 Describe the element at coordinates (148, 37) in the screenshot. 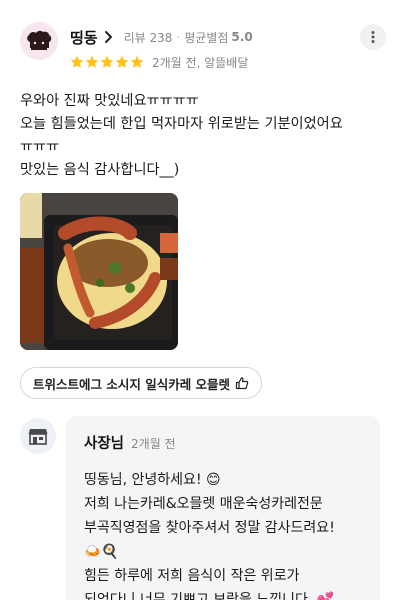

I see `review-count: 리뷰 238` at that location.